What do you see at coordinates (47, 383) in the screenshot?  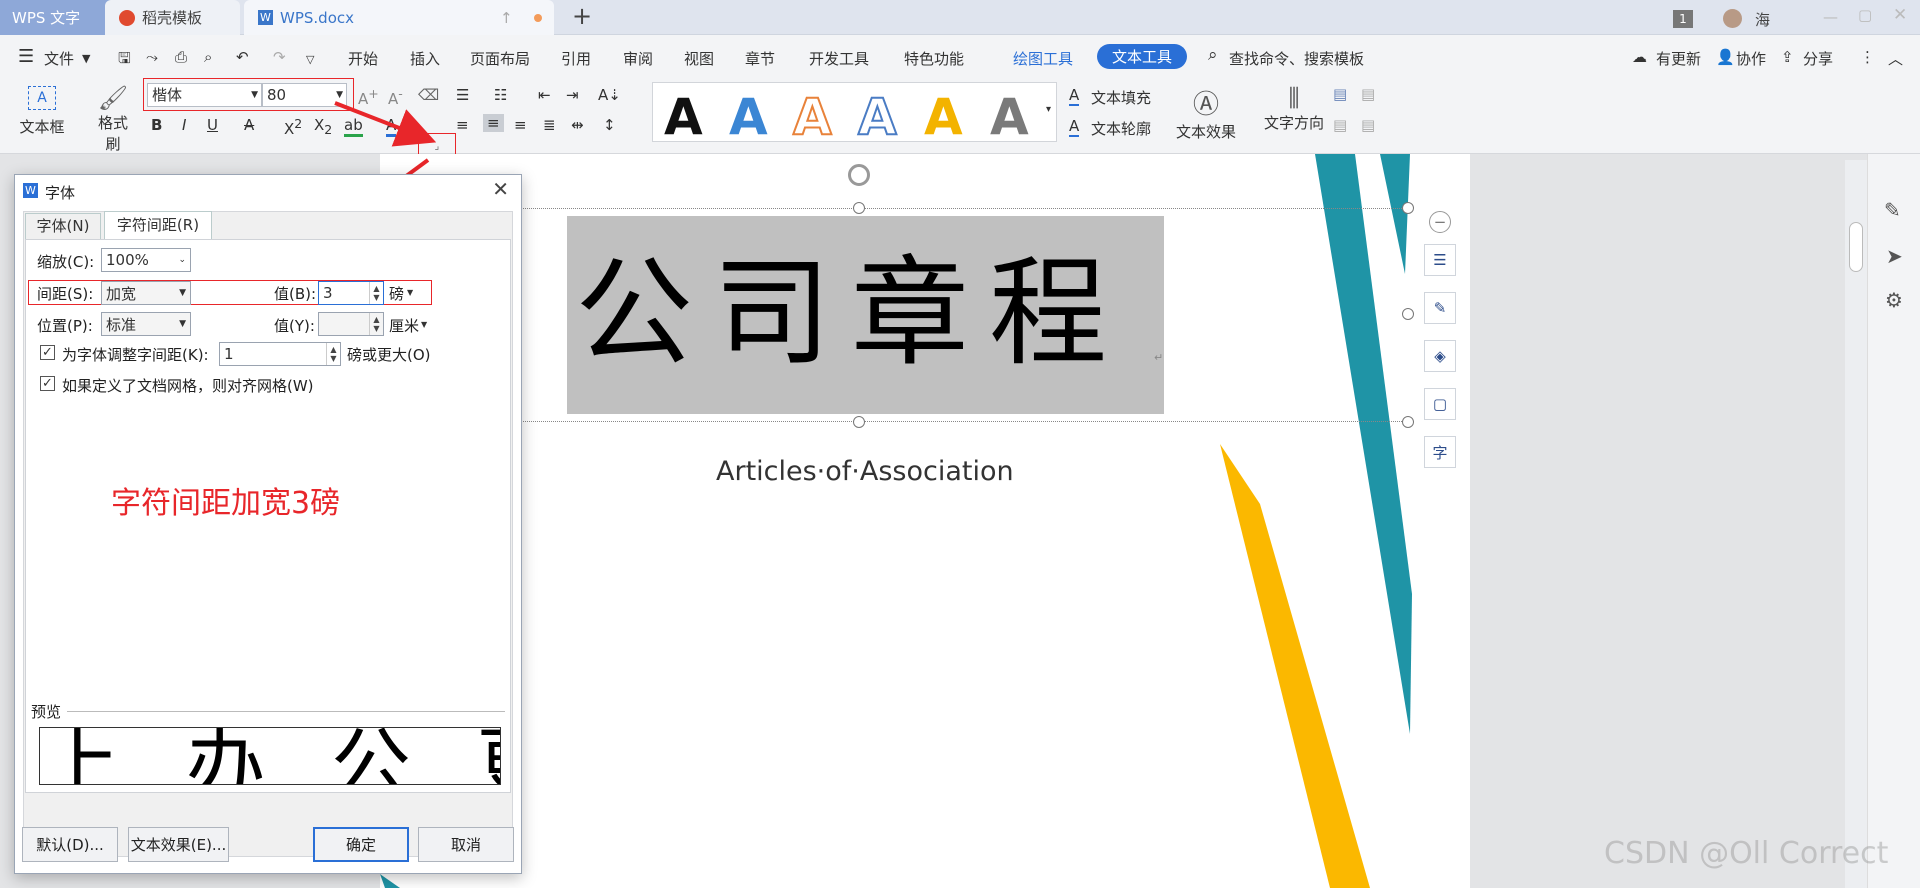 I see `grid-checkbox: ✓` at bounding box center [47, 383].